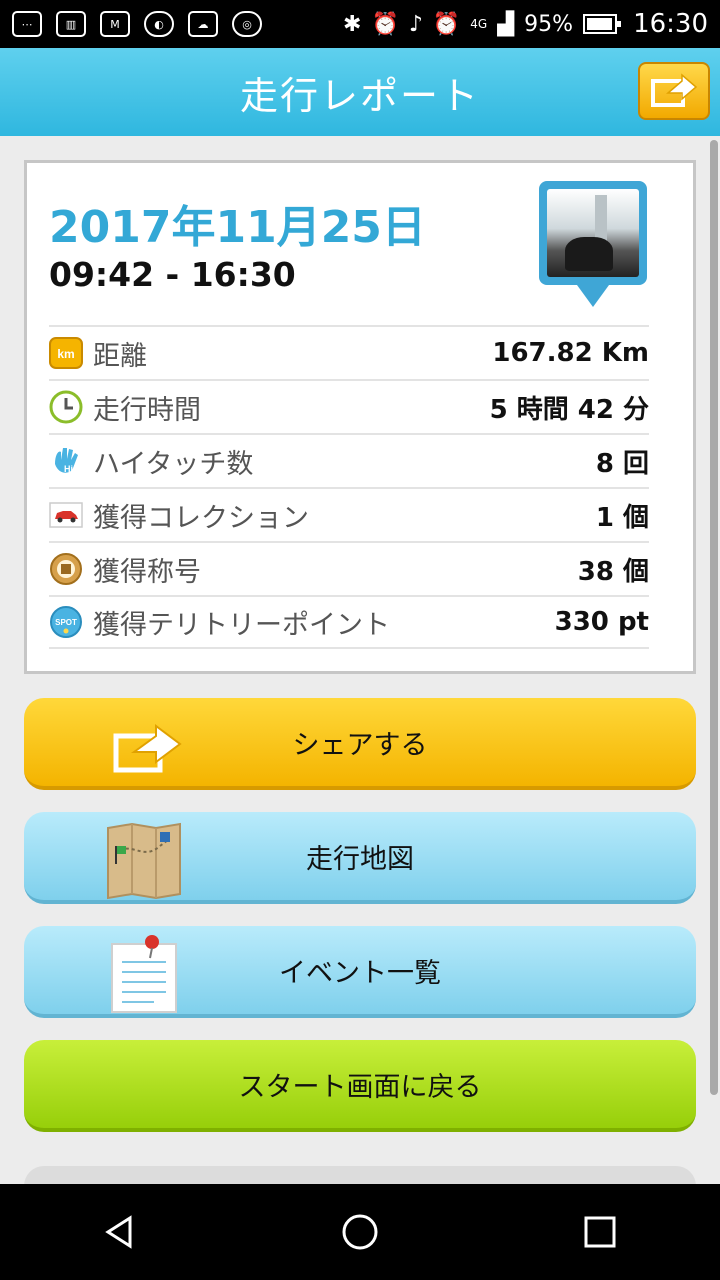  I want to click on photo-pin-icon, so click(593, 246).